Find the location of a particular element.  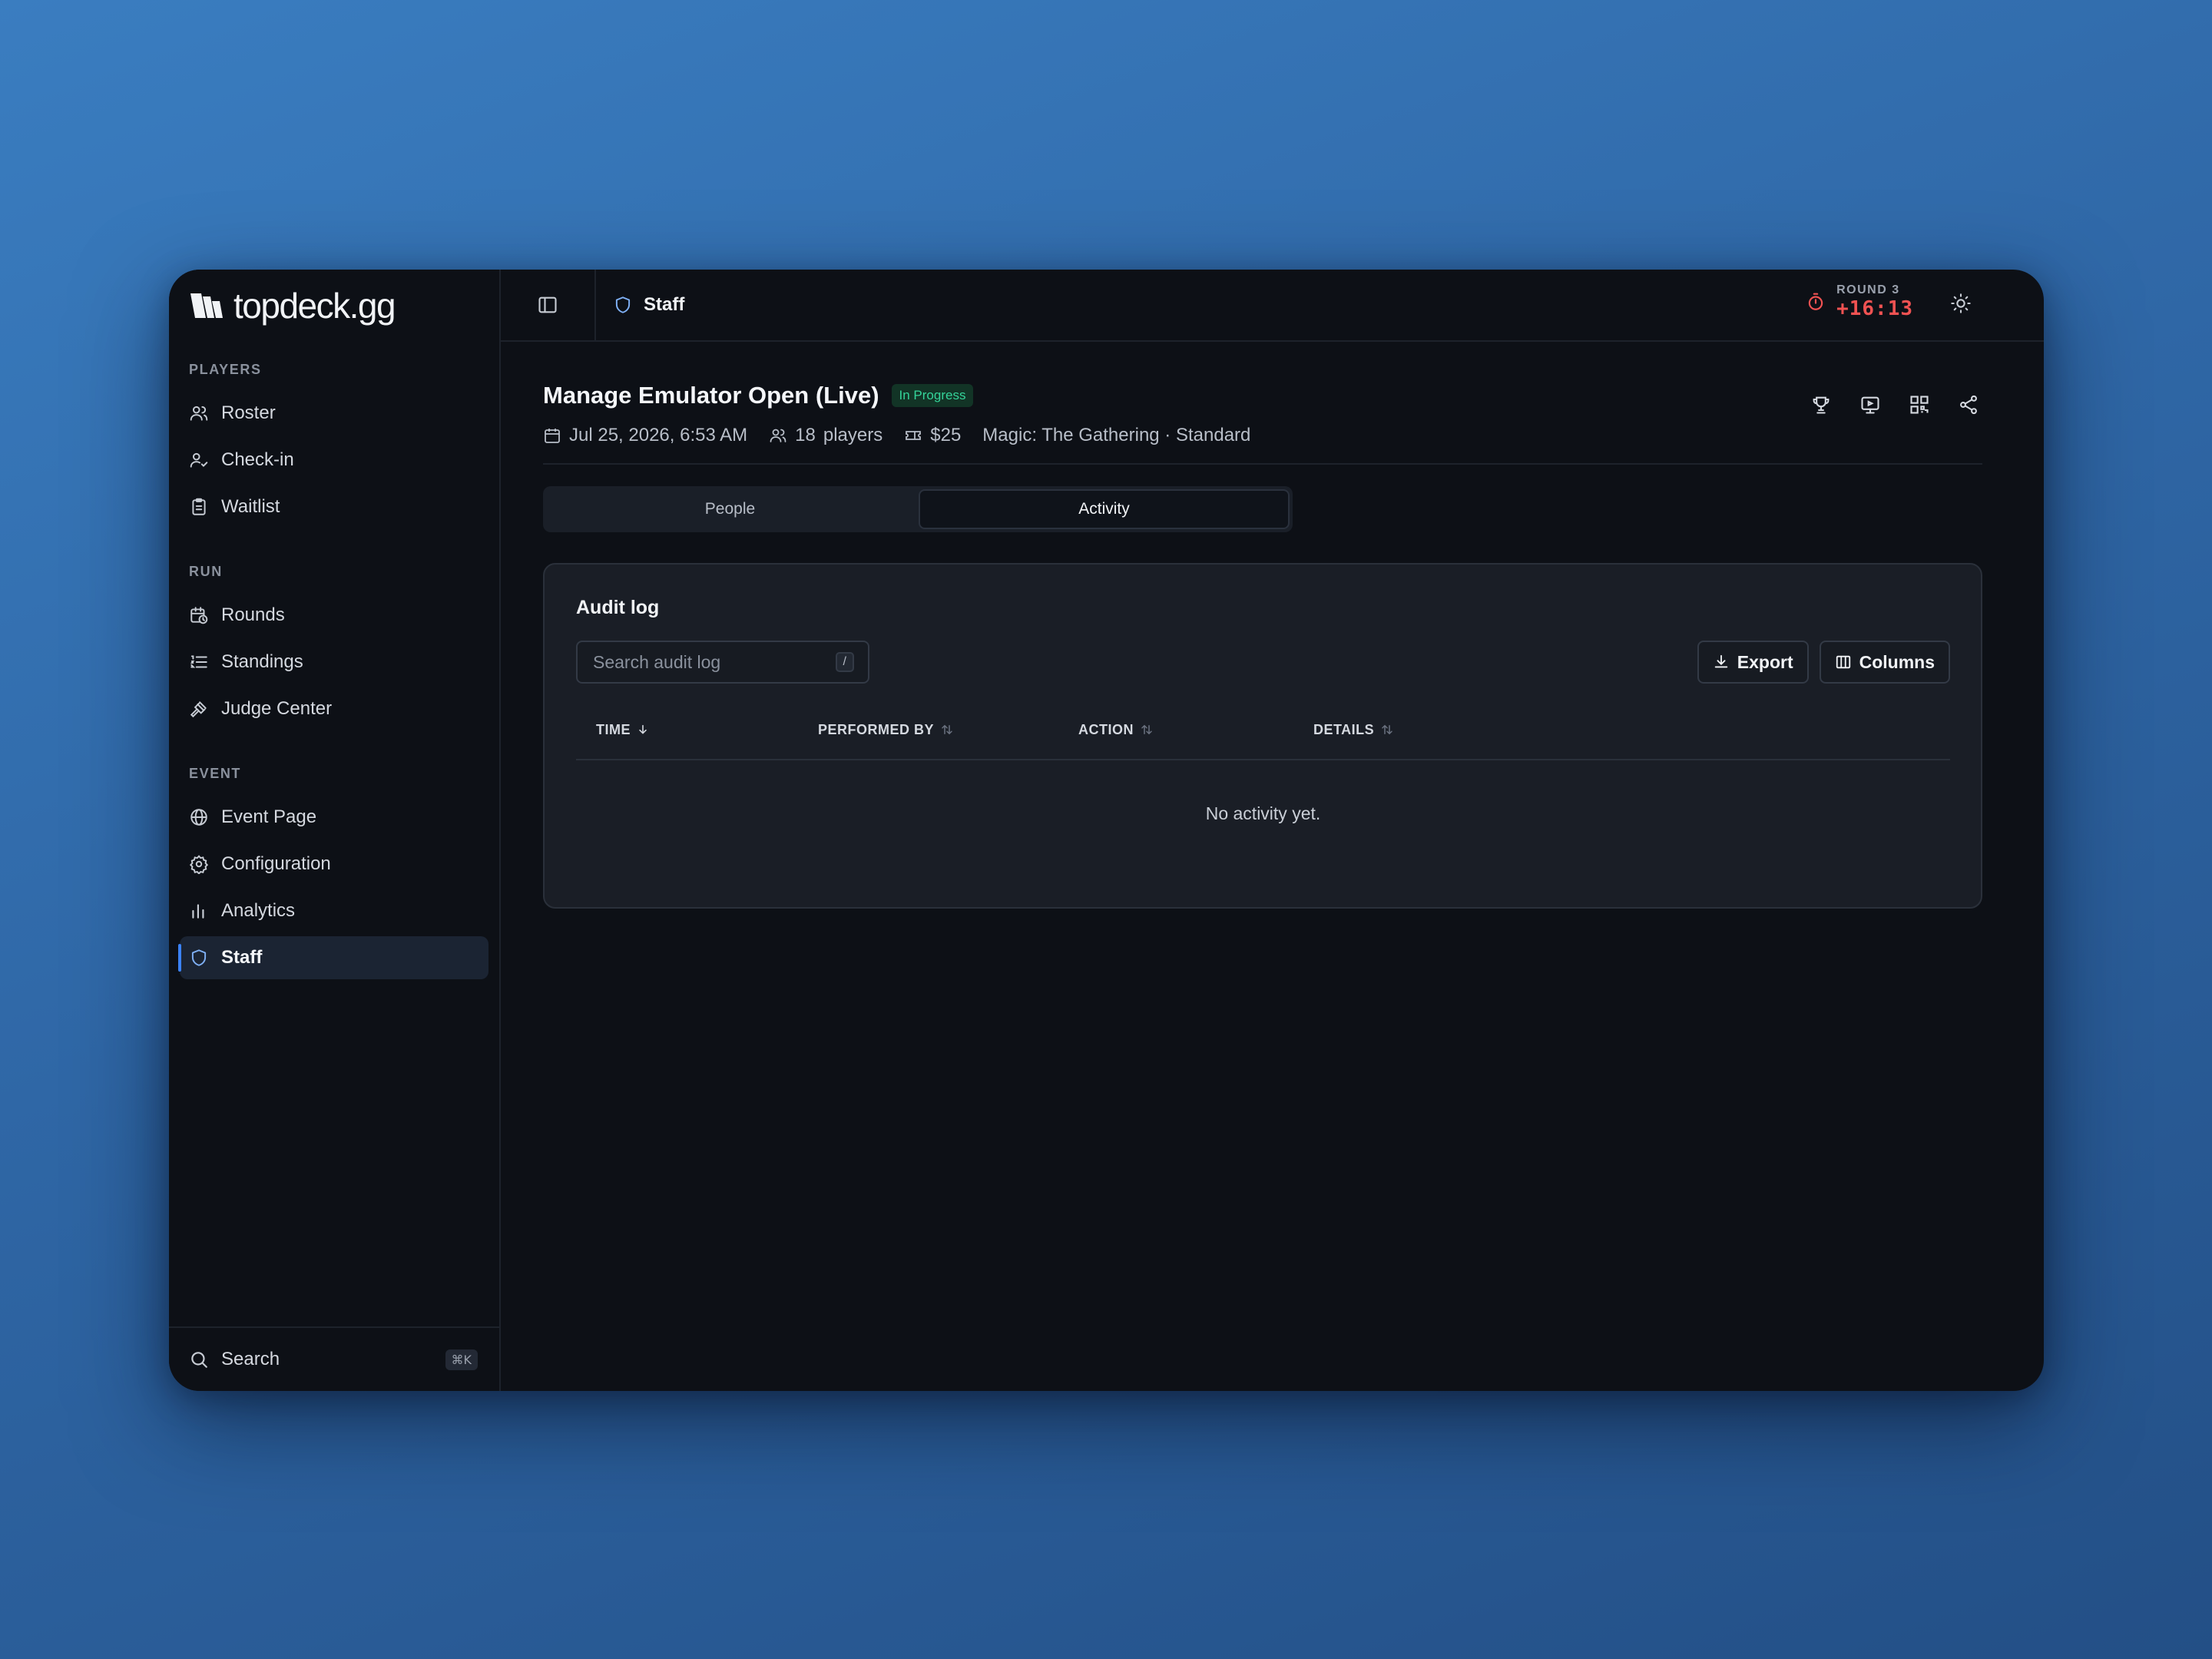

sidebar-item-label: Waitlist is located at coordinates (251, 506).